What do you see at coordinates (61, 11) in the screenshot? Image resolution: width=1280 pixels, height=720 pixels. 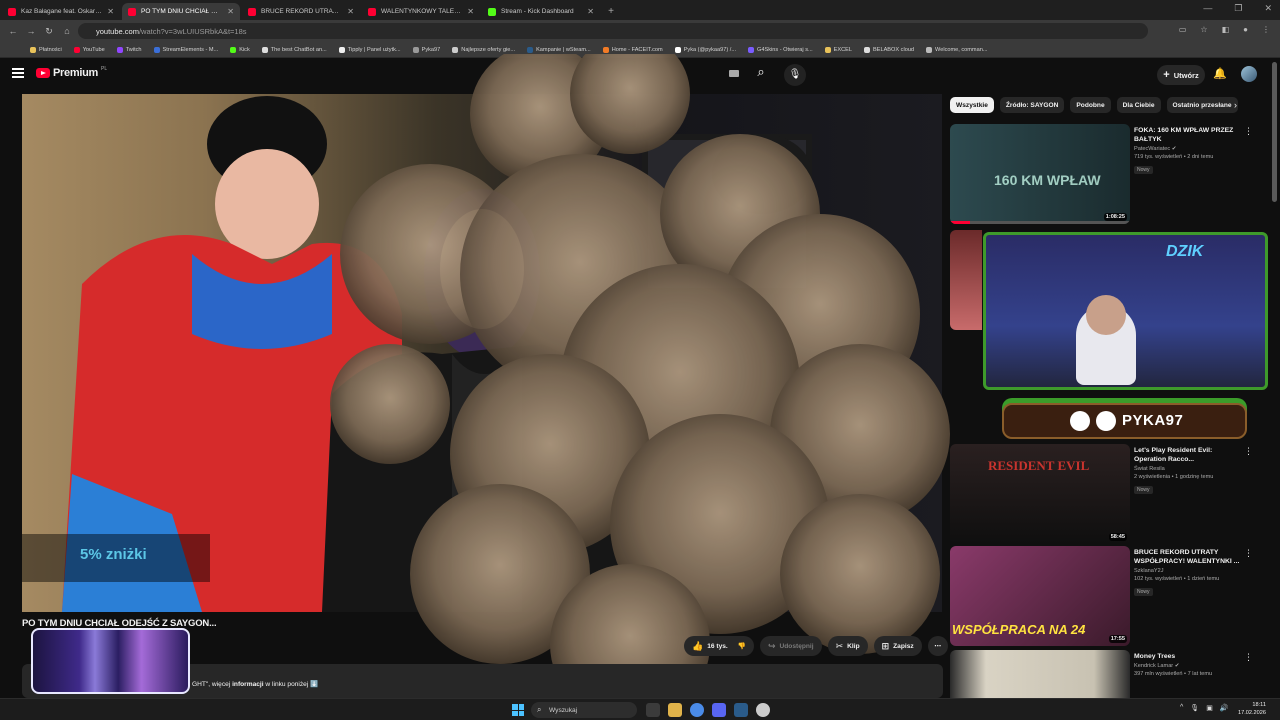 I see `browser-tab: Kaz Bałagane feat. Oskar83 - M ✕` at bounding box center [61, 11].